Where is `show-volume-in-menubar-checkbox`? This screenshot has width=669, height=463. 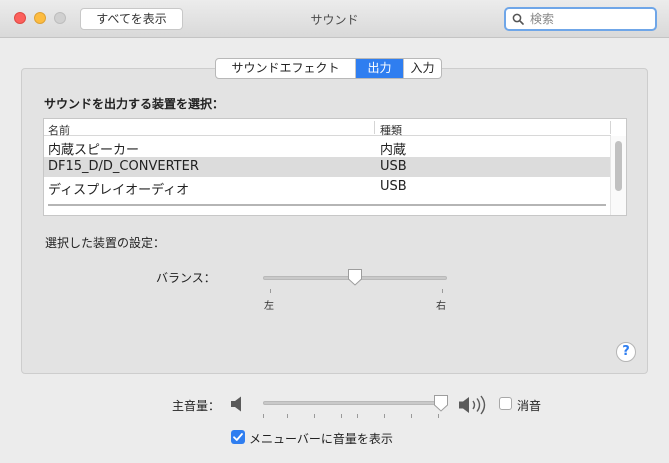 show-volume-in-menubar-checkbox is located at coordinates (238, 437).